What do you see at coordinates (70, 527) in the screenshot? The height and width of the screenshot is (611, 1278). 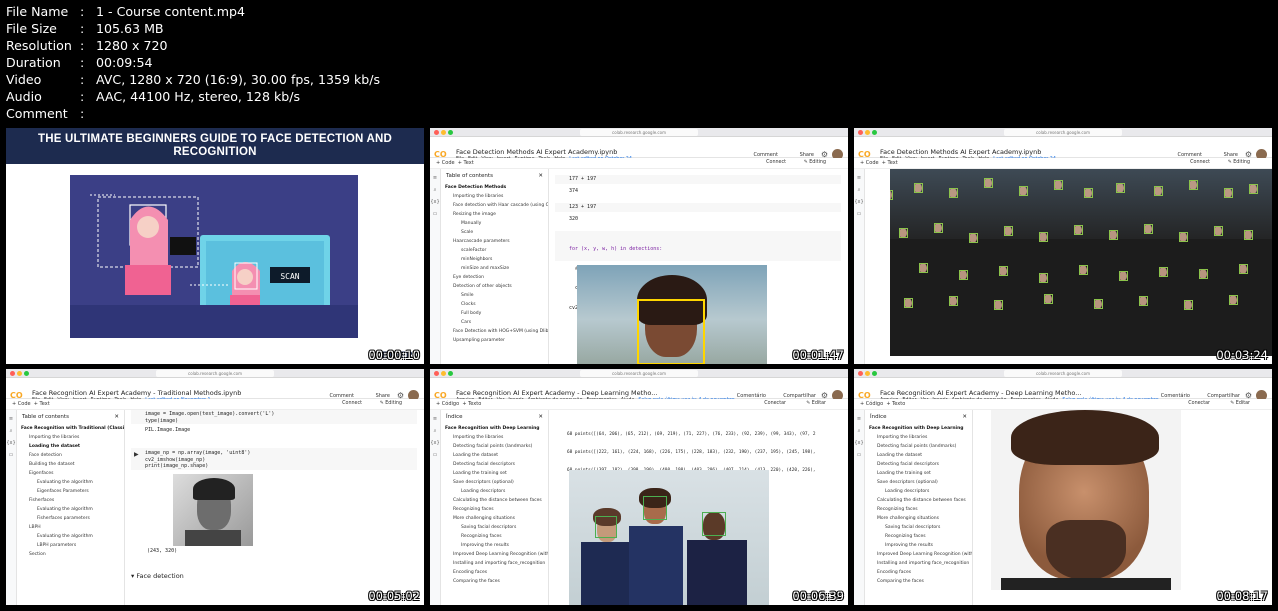 I see `toc-item: LBPH` at bounding box center [70, 527].